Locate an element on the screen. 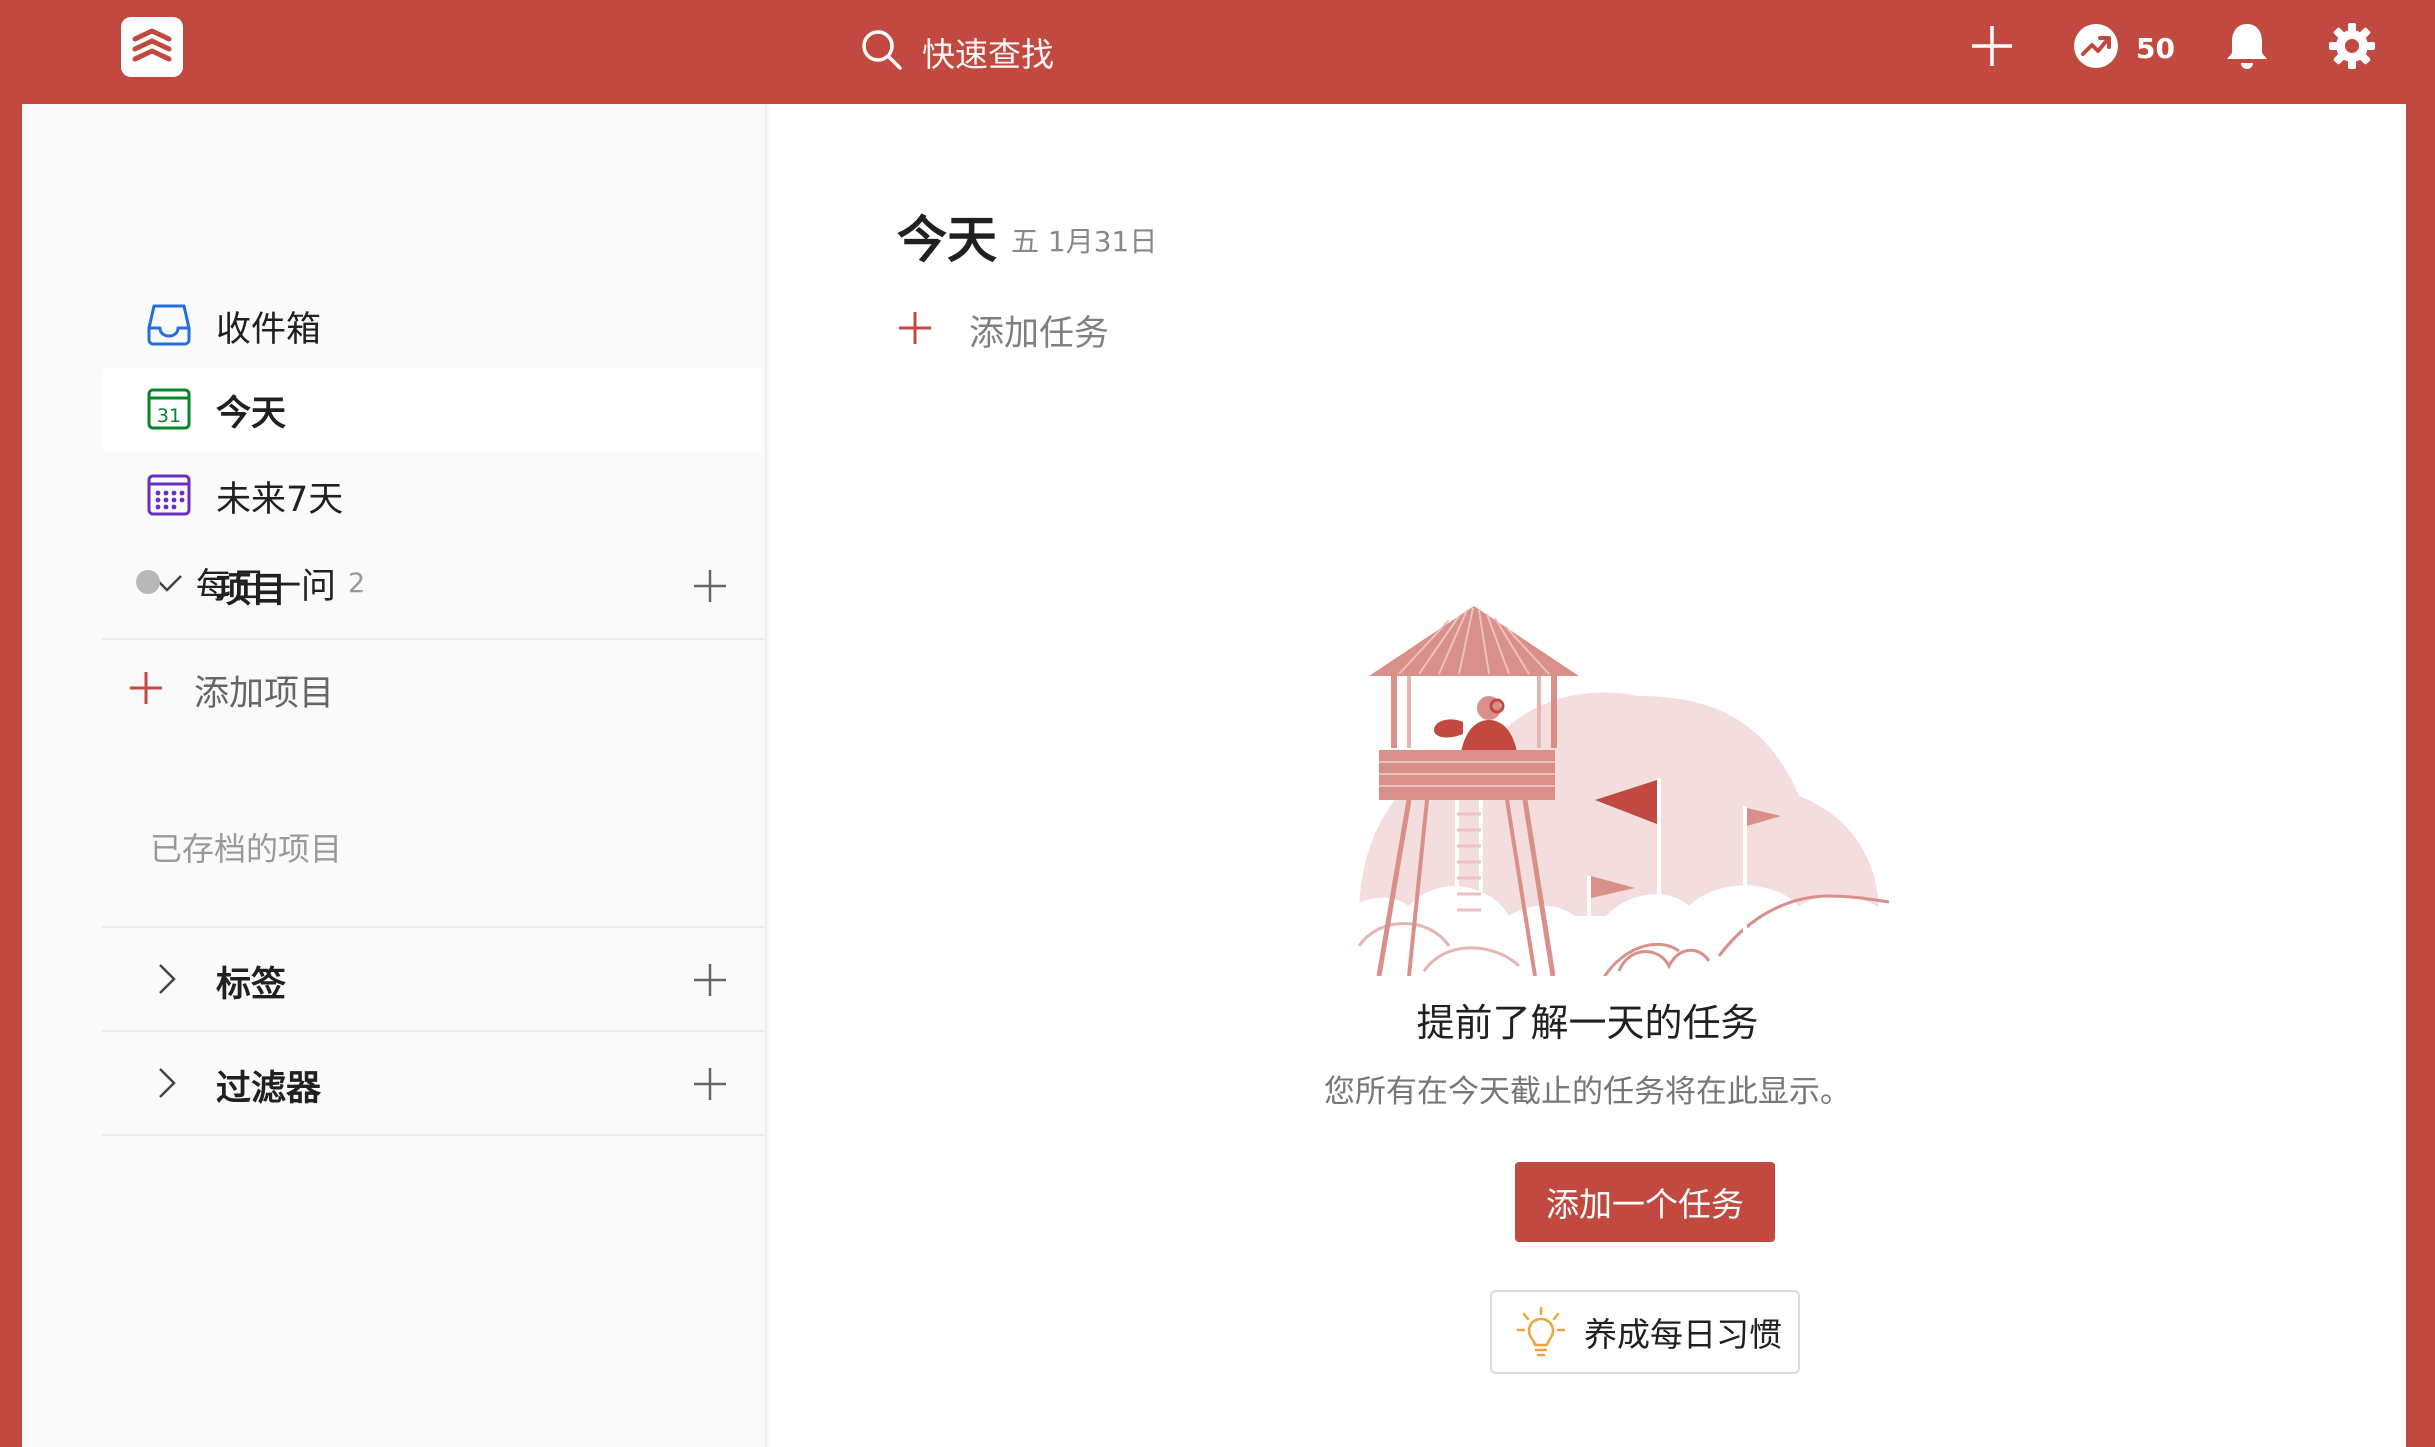 Image resolution: width=2435 pixels, height=1447 pixels. add-project-plus-icon is located at coordinates (710, 588).